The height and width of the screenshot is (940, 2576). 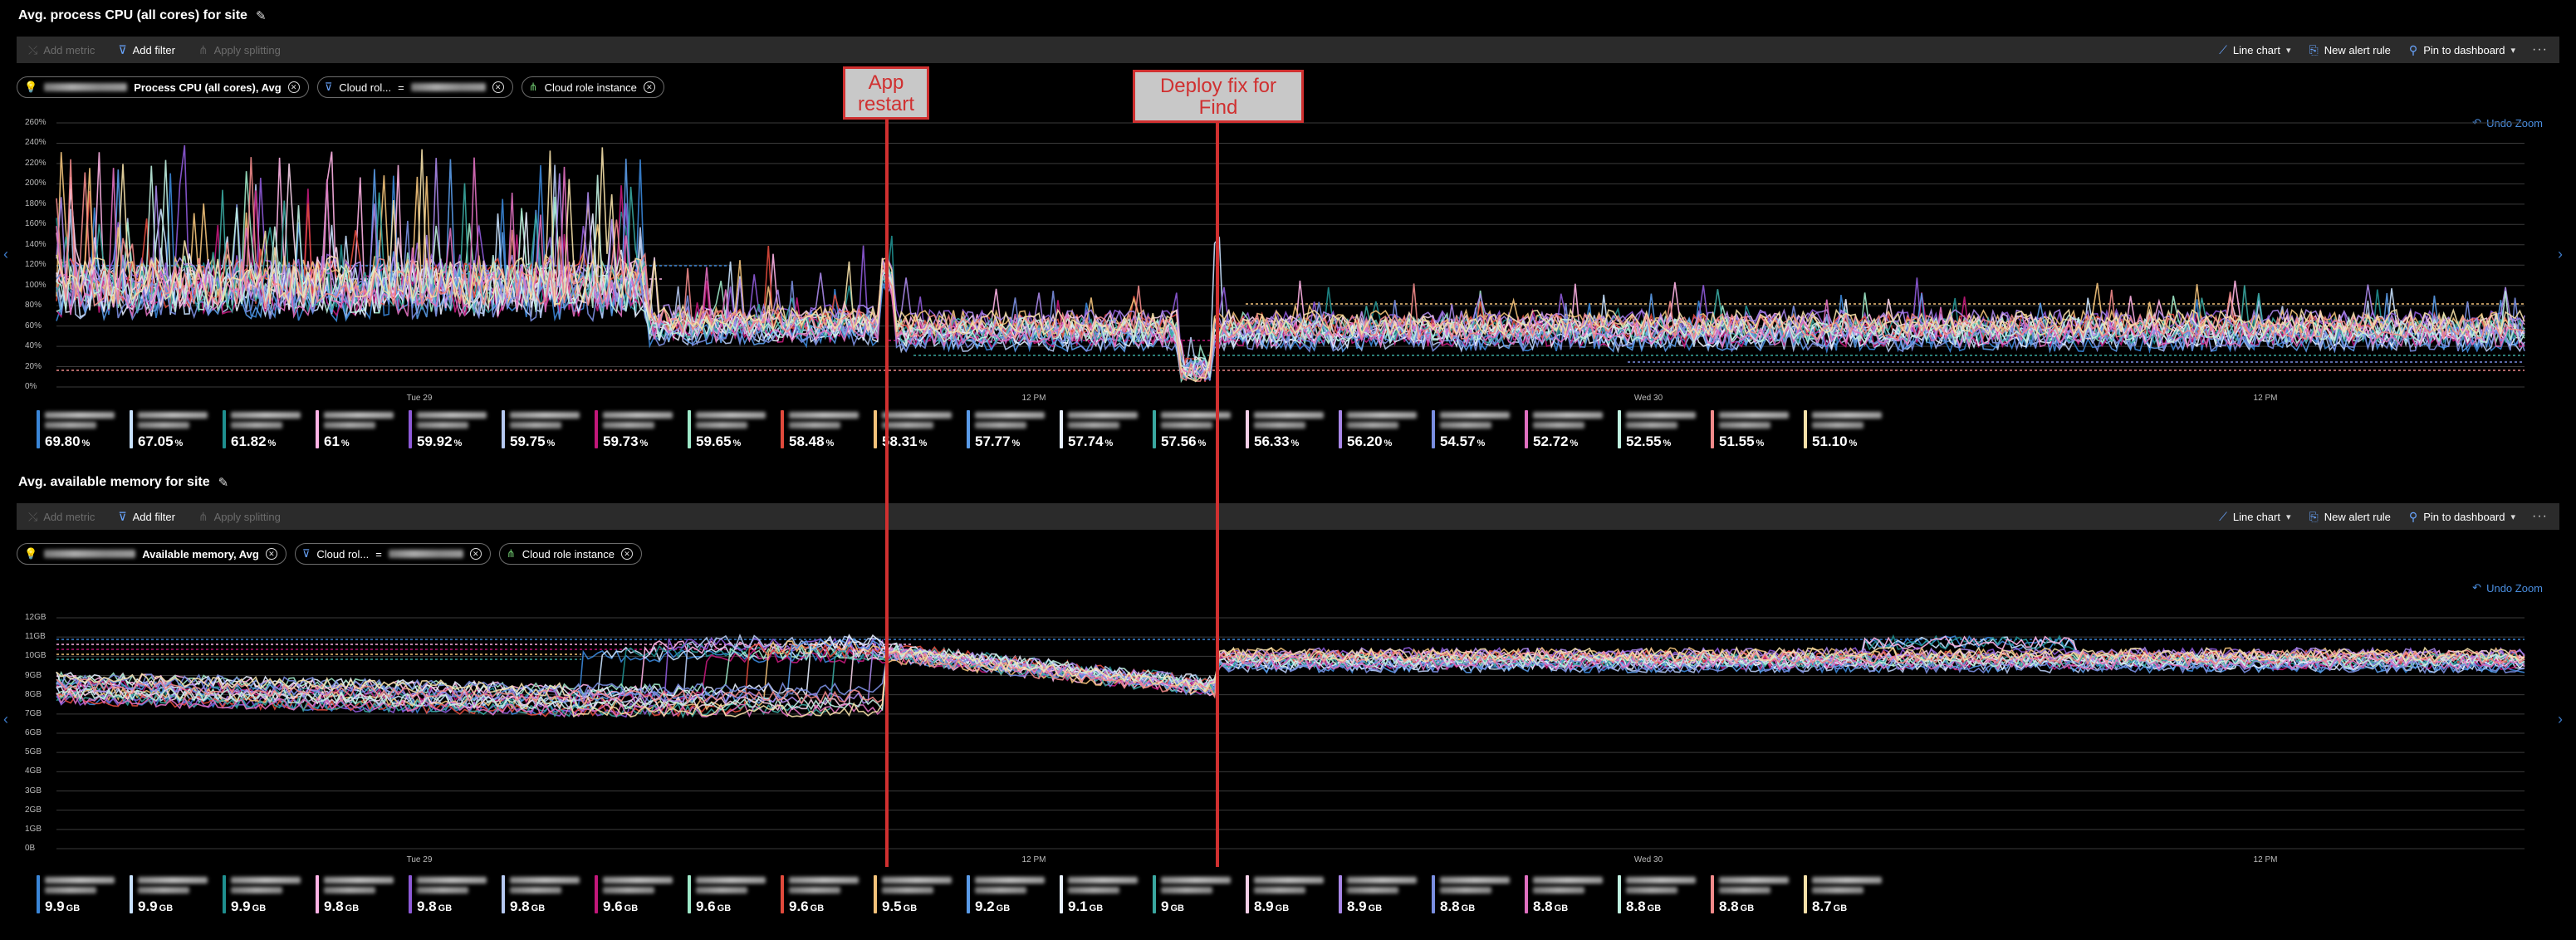 What do you see at coordinates (2513, 51) in the screenshot?
I see `chevron-down-icon: ▾` at bounding box center [2513, 51].